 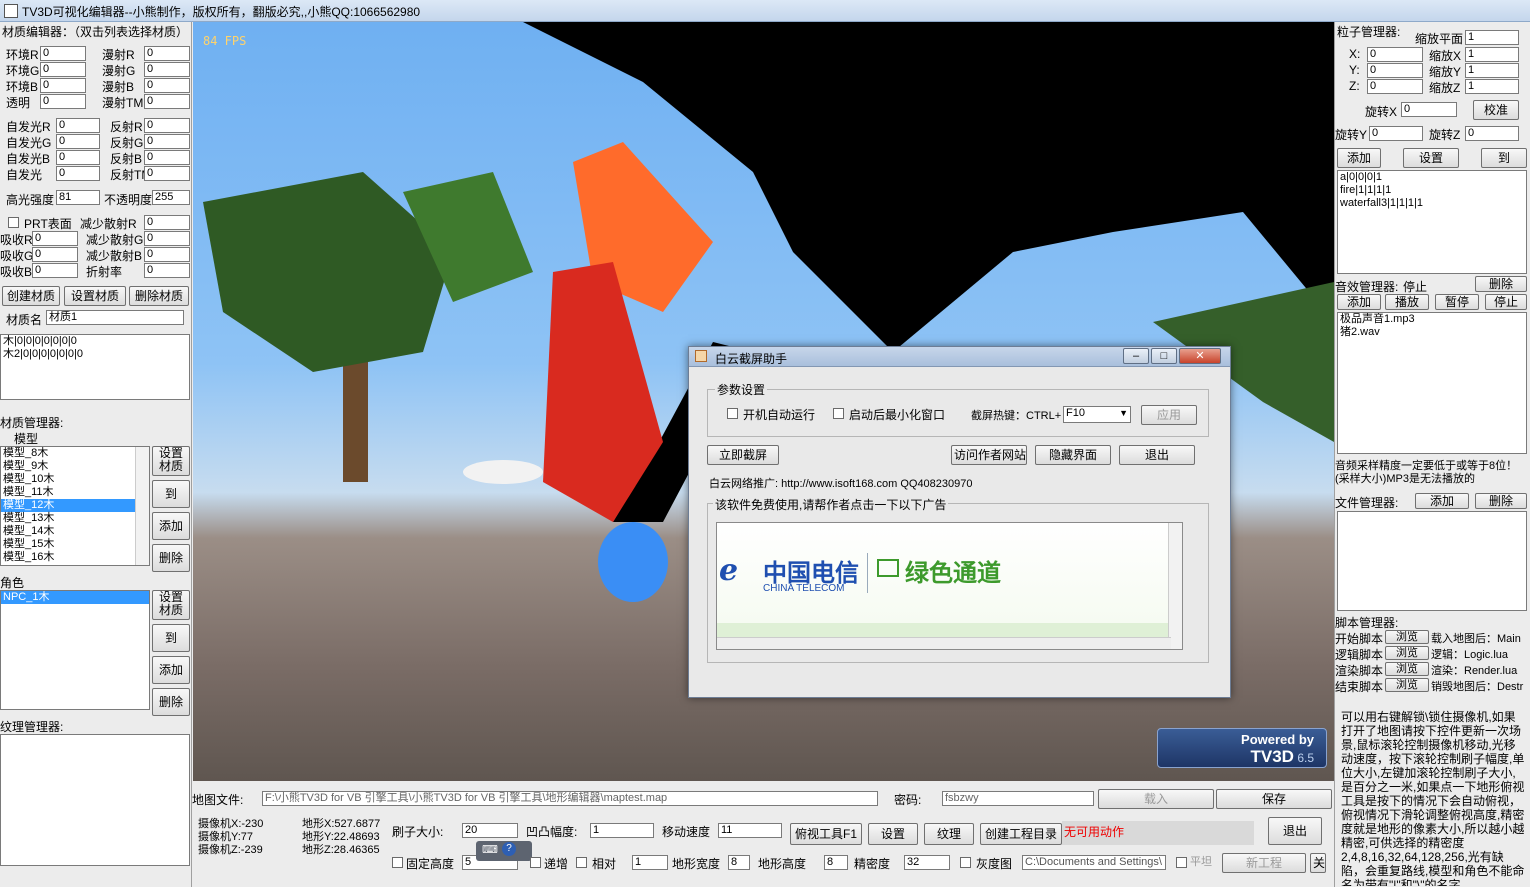 What do you see at coordinates (1318, 863) in the screenshot?
I see `about-button: 关于` at bounding box center [1318, 863].